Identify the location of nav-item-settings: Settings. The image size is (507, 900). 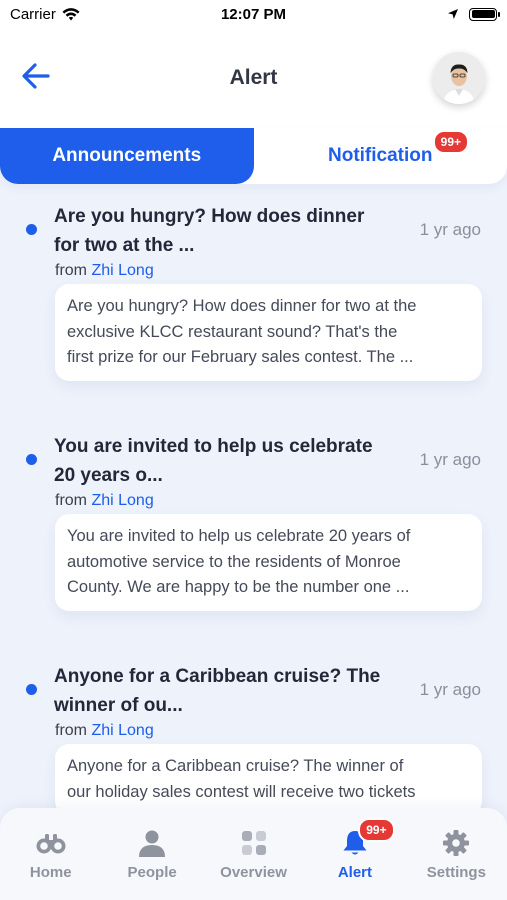
(456, 854).